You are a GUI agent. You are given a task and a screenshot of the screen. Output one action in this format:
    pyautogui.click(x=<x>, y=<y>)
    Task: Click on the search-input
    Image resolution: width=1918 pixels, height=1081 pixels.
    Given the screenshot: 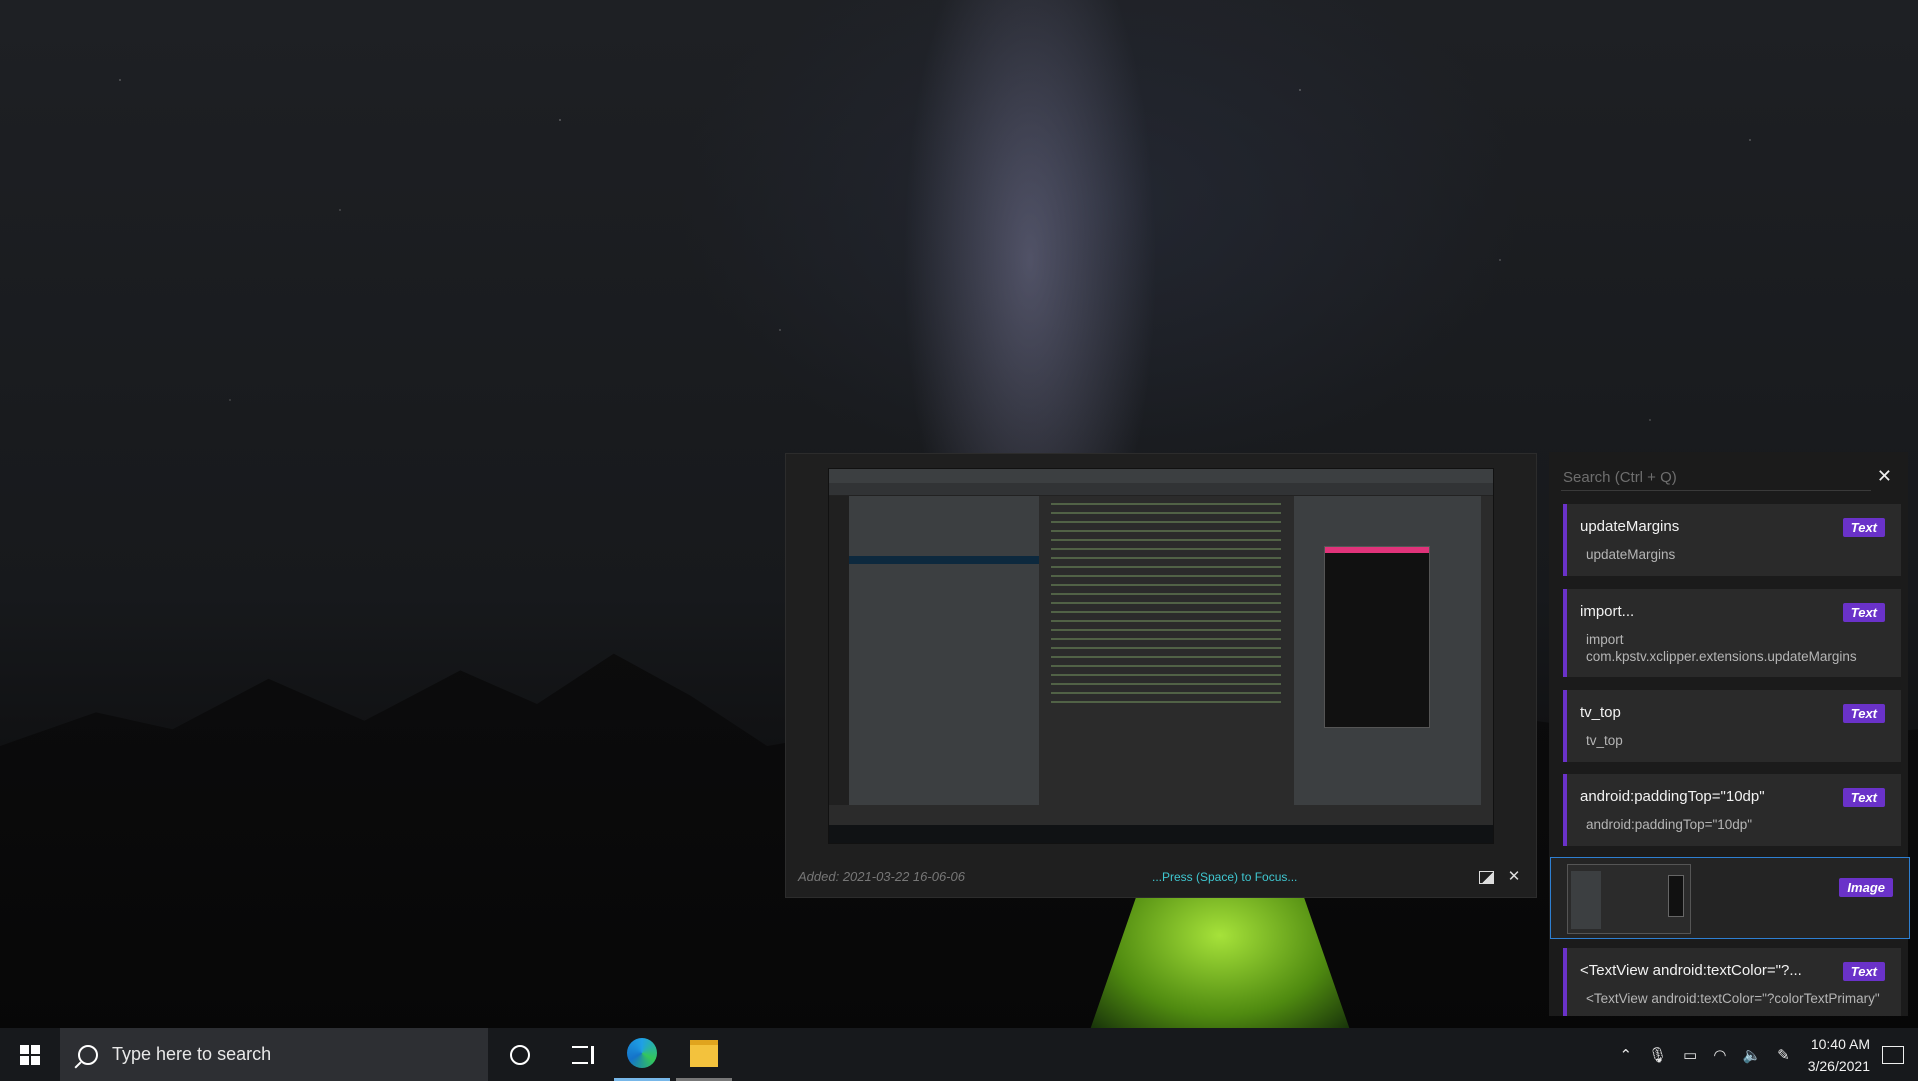 What is the action you would take?
    pyautogui.click(x=1718, y=477)
    